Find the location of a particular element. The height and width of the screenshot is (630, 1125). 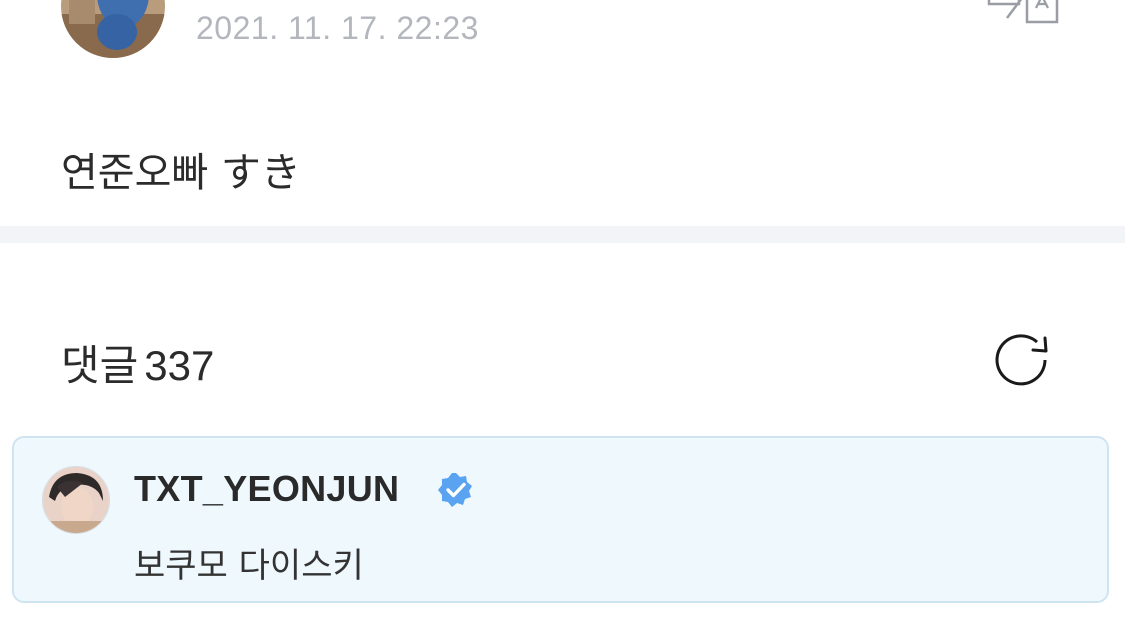

post-body-text: 연준오빠 すき is located at coordinates (181, 173).